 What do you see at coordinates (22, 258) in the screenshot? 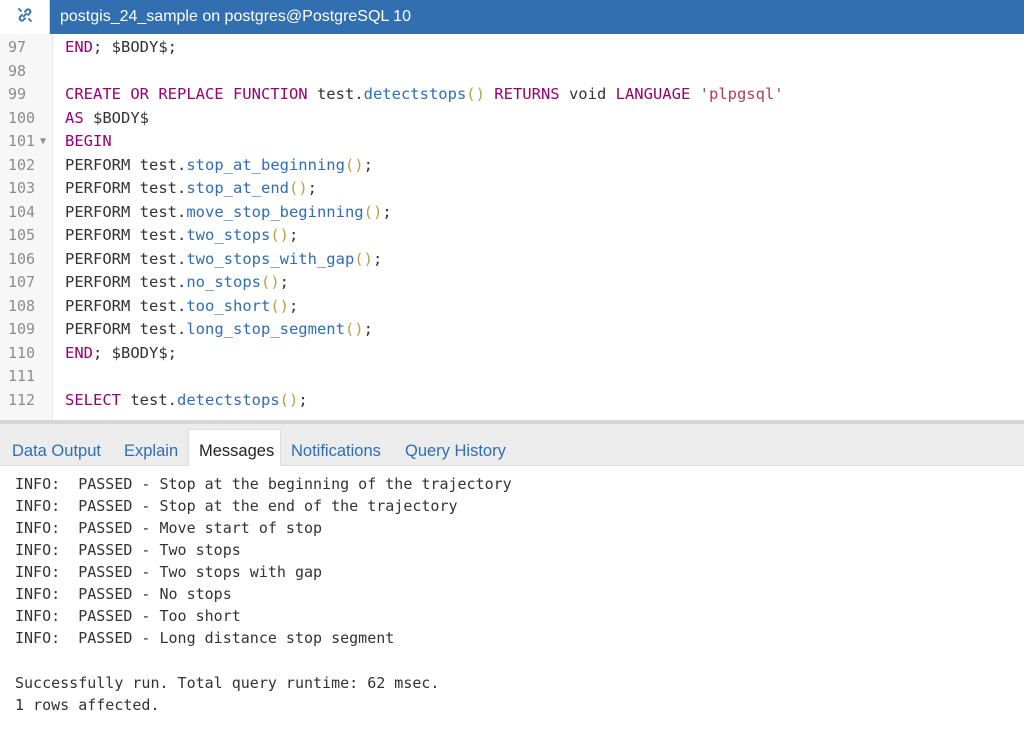
I see `line-number: 106` at bounding box center [22, 258].